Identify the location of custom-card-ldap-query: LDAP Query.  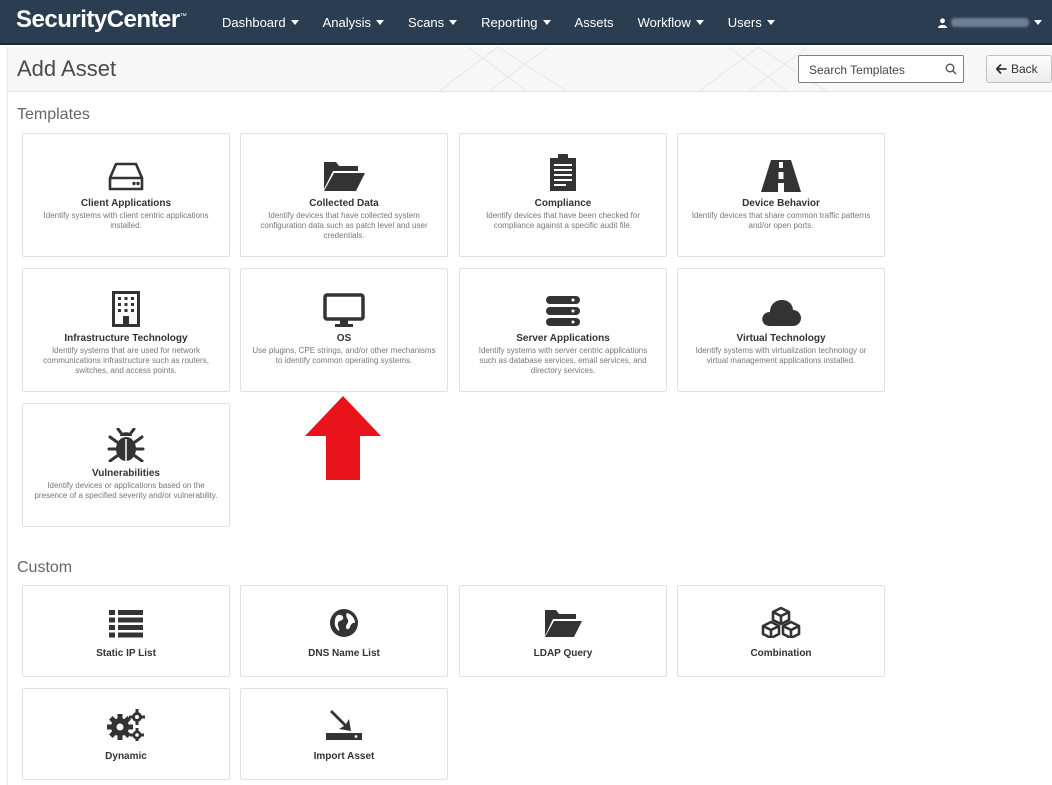
(563, 631).